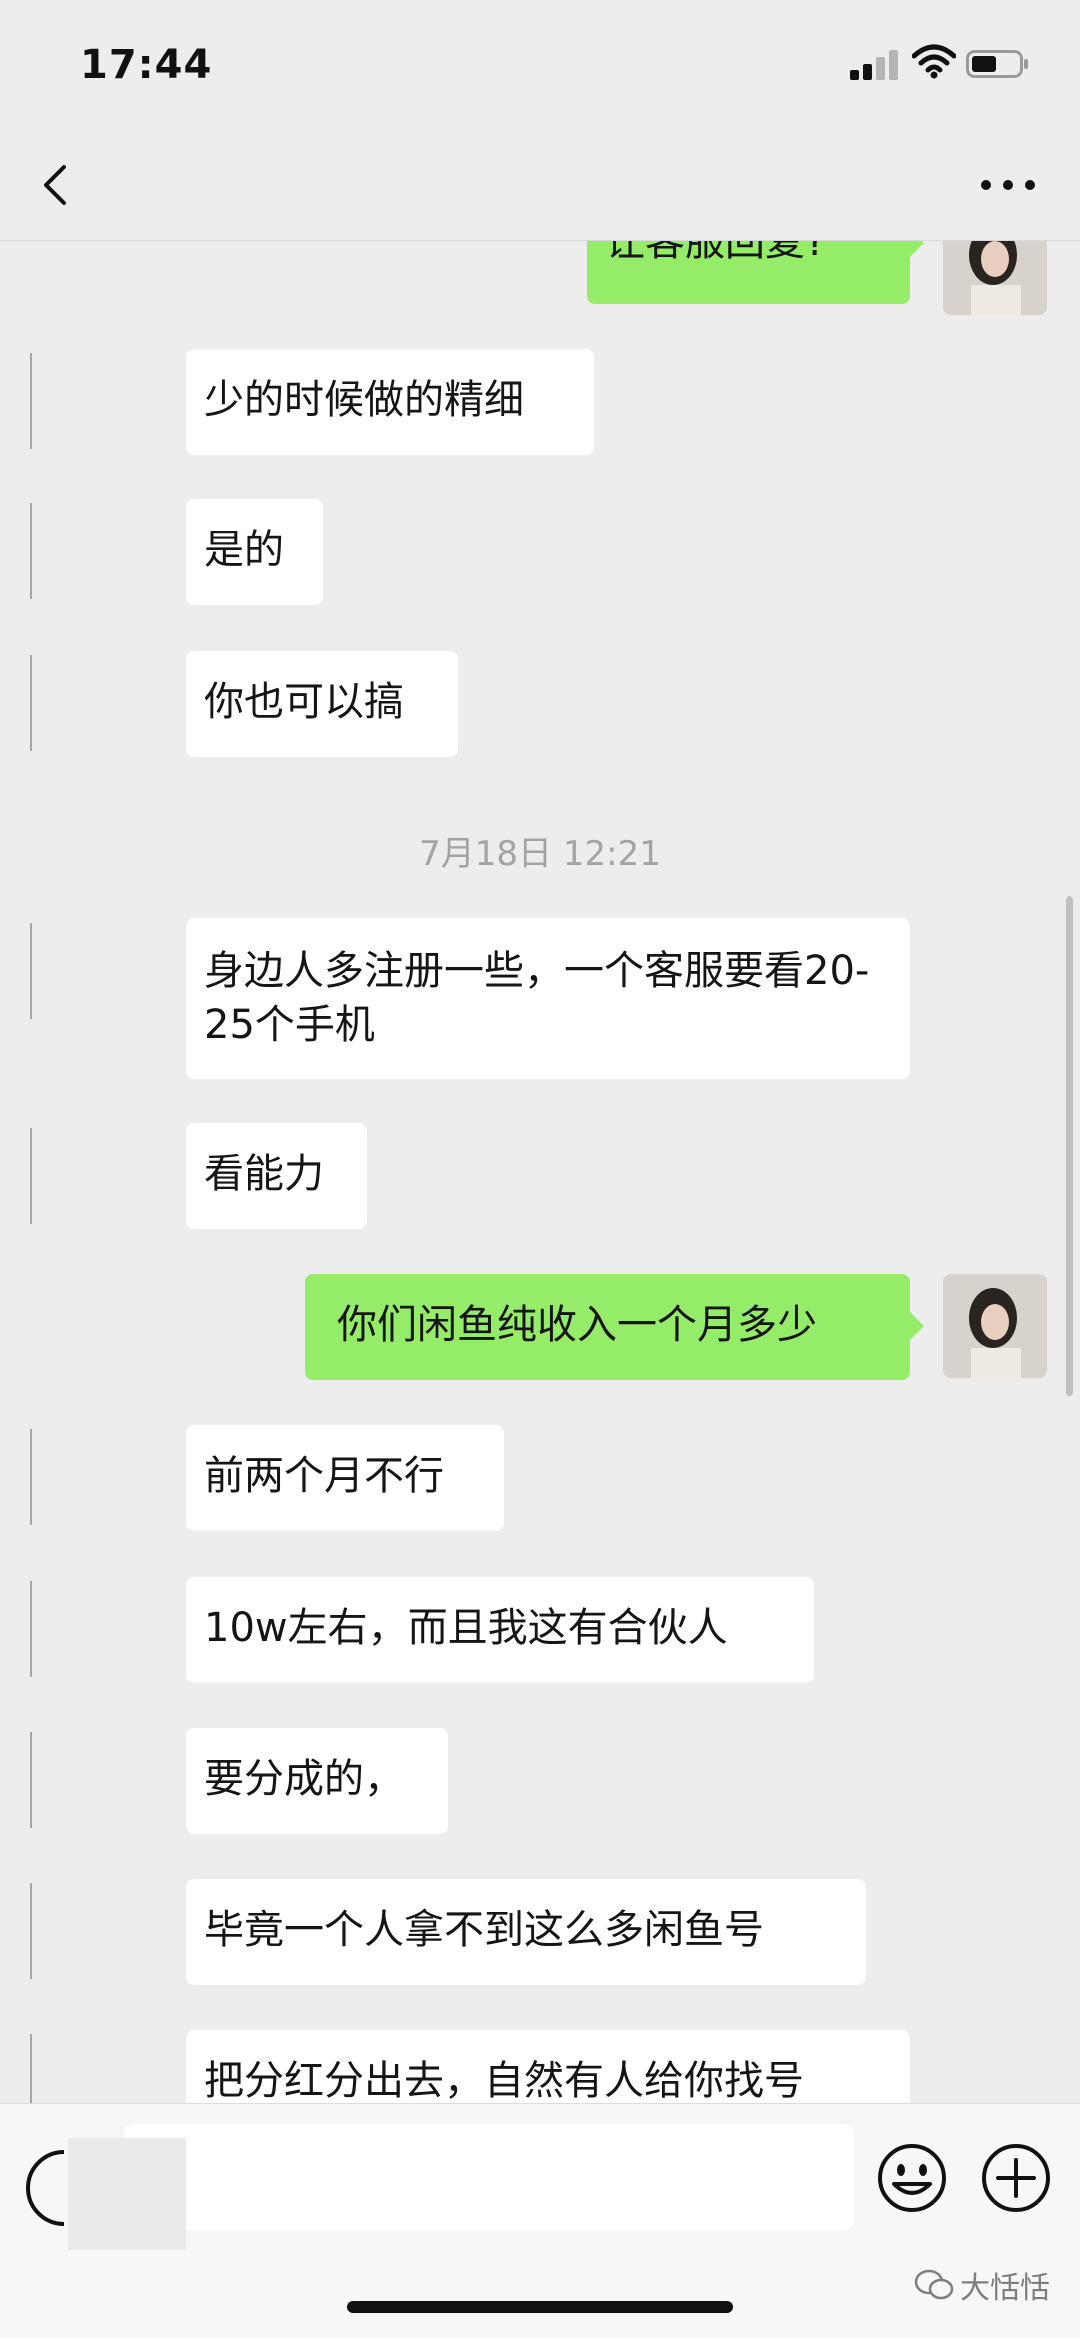  Describe the element at coordinates (244, 550) in the screenshot. I see `message-text: 是的` at that location.